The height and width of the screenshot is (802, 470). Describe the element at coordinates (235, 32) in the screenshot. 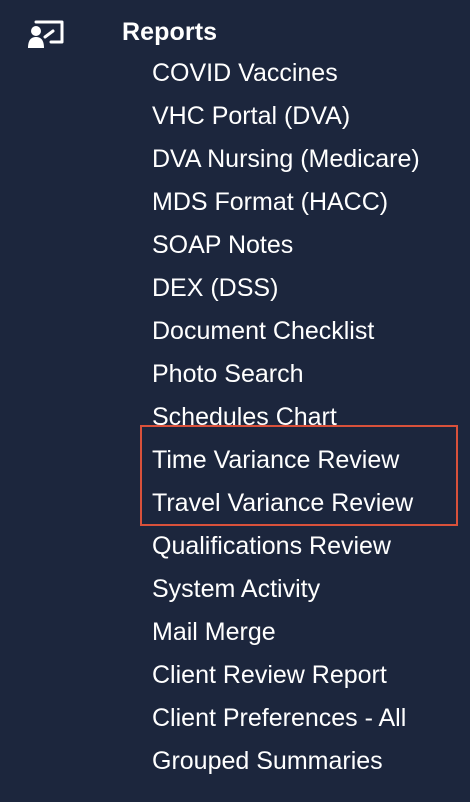

I see `reports-section-header: Reports` at that location.